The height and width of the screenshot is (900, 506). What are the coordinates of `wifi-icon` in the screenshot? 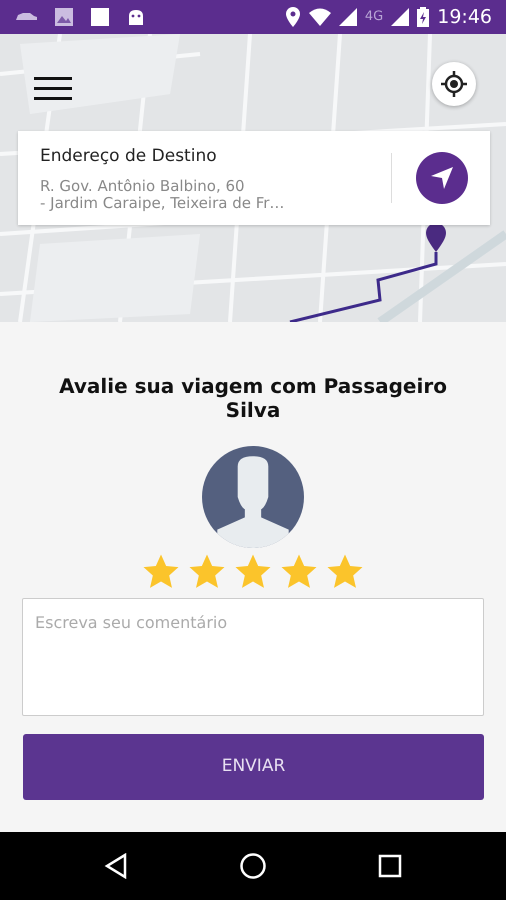 It's located at (319, 17).